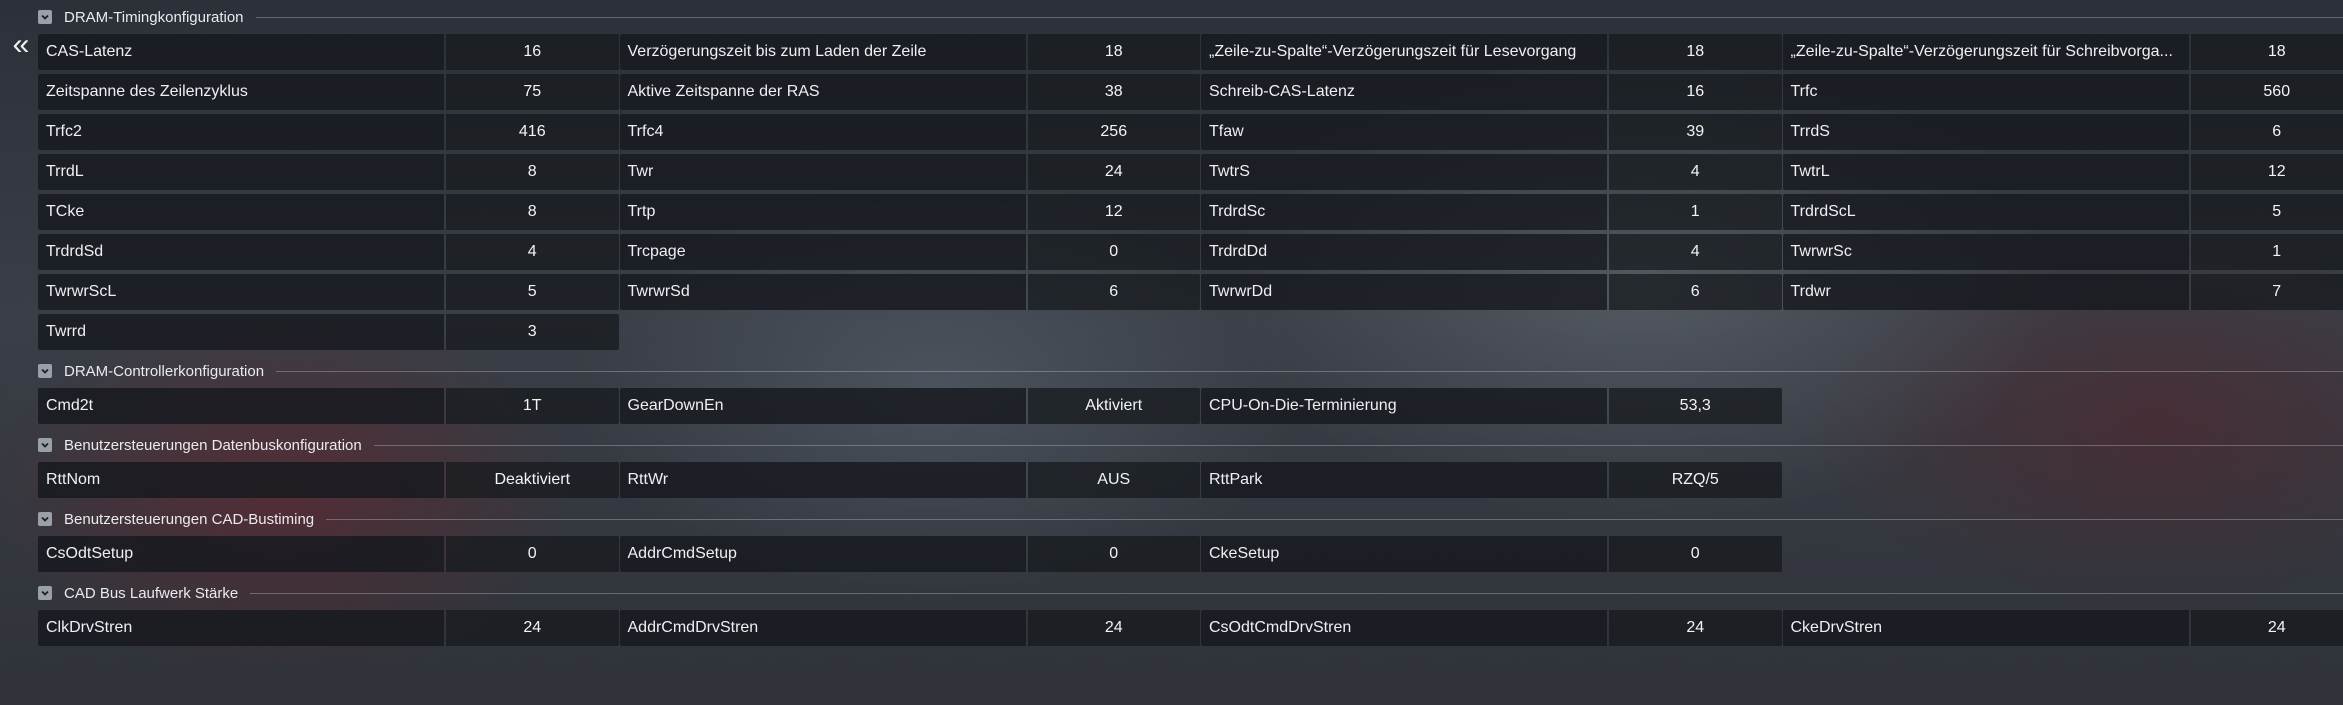 Image resolution: width=2343 pixels, height=705 pixels. What do you see at coordinates (532, 92) in the screenshot?
I see `setting-value: 75` at bounding box center [532, 92].